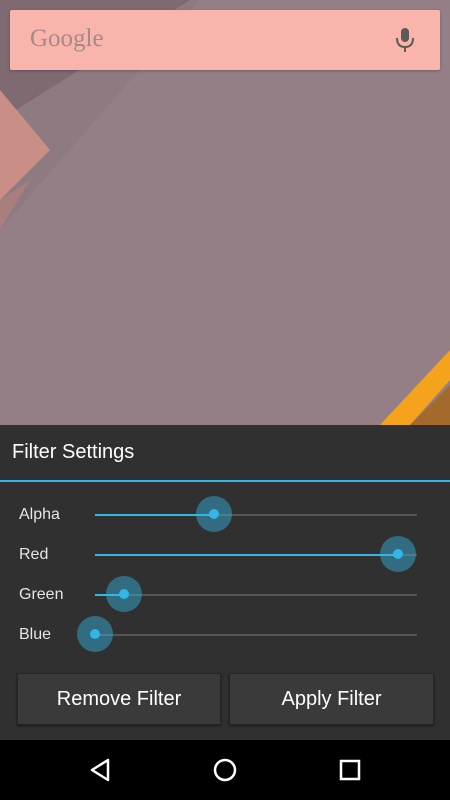 The height and width of the screenshot is (800, 450). Describe the element at coordinates (35, 634) in the screenshot. I see `blue-label: Blue` at that location.